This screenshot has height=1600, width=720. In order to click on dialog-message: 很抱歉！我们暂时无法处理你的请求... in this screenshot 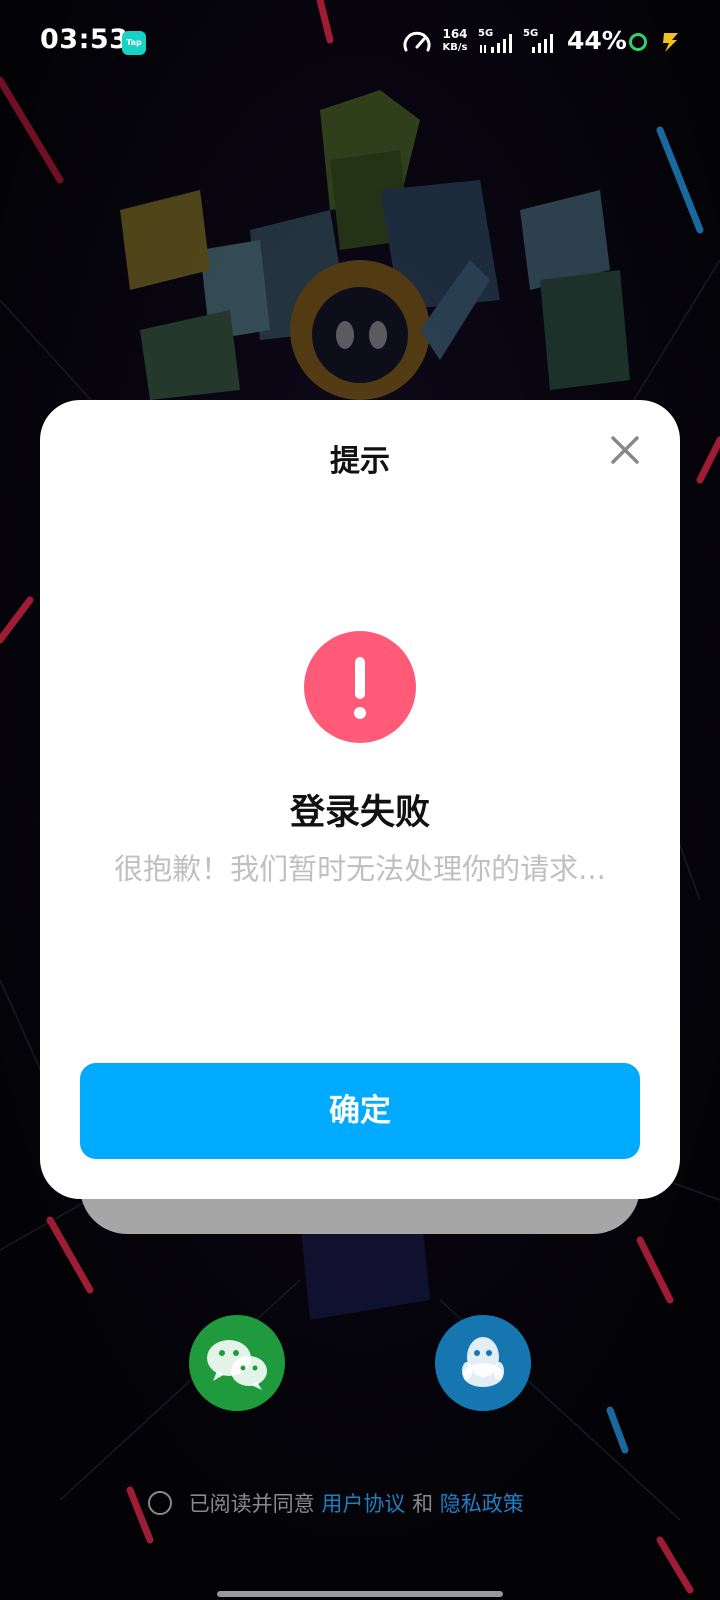, I will do `click(360, 869)`.